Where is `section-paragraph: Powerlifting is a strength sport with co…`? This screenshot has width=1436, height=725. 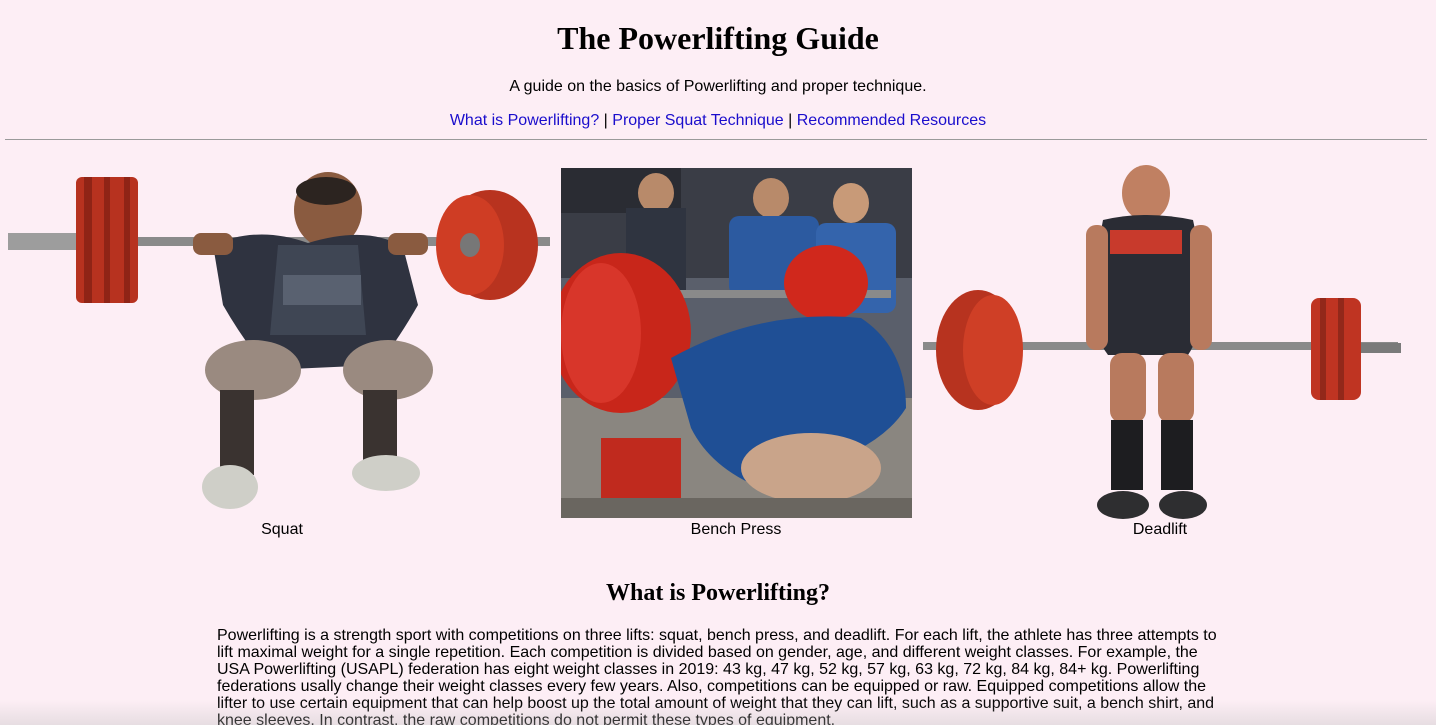 section-paragraph: Powerlifting is a strength sport with co… is located at coordinates (717, 676).